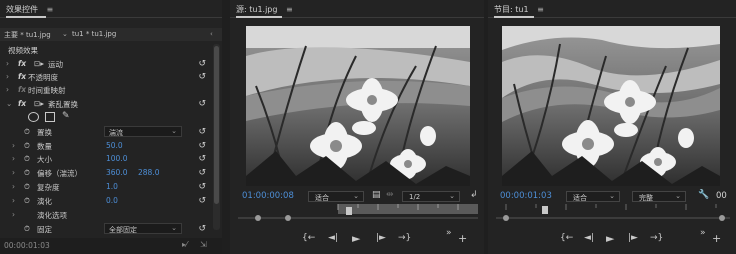 This screenshot has height=254, width=736. What do you see at coordinates (106, 104) in the screenshot?
I see `effect-row-turbulent-displace: ⌄ fx ⊡▸ 紊乱置换 ↺` at bounding box center [106, 104].